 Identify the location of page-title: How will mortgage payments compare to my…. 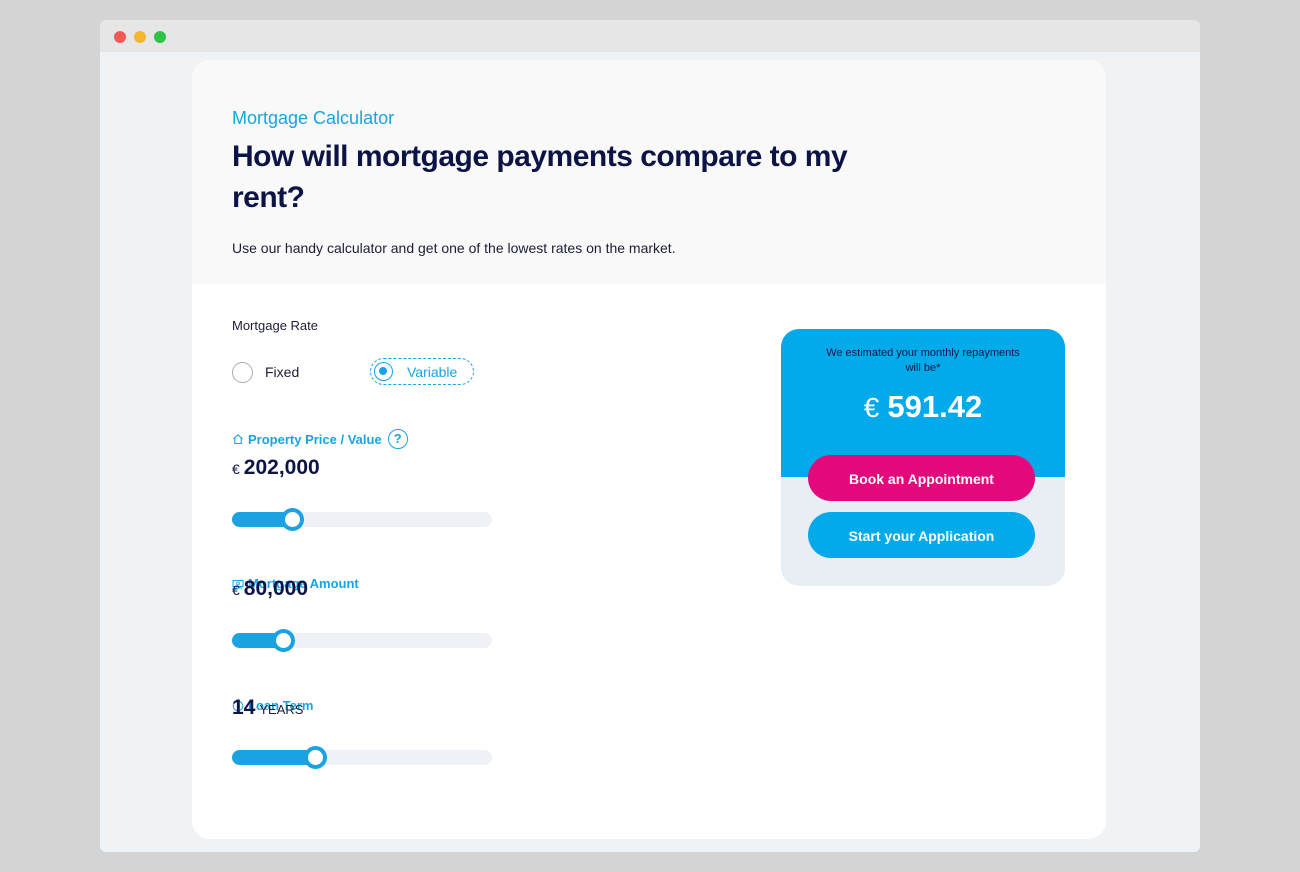
(540, 177).